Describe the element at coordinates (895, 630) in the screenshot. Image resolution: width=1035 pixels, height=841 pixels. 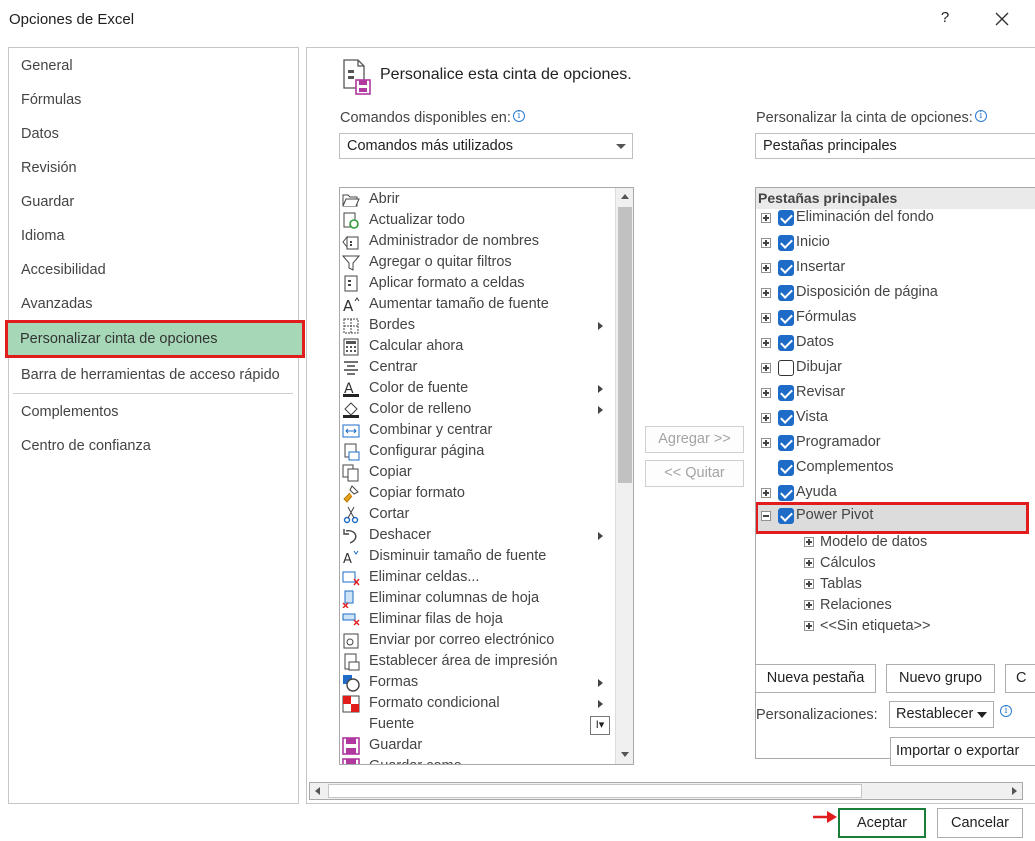
I see `tree-group-item: <<Sin etiqueta>>` at that location.